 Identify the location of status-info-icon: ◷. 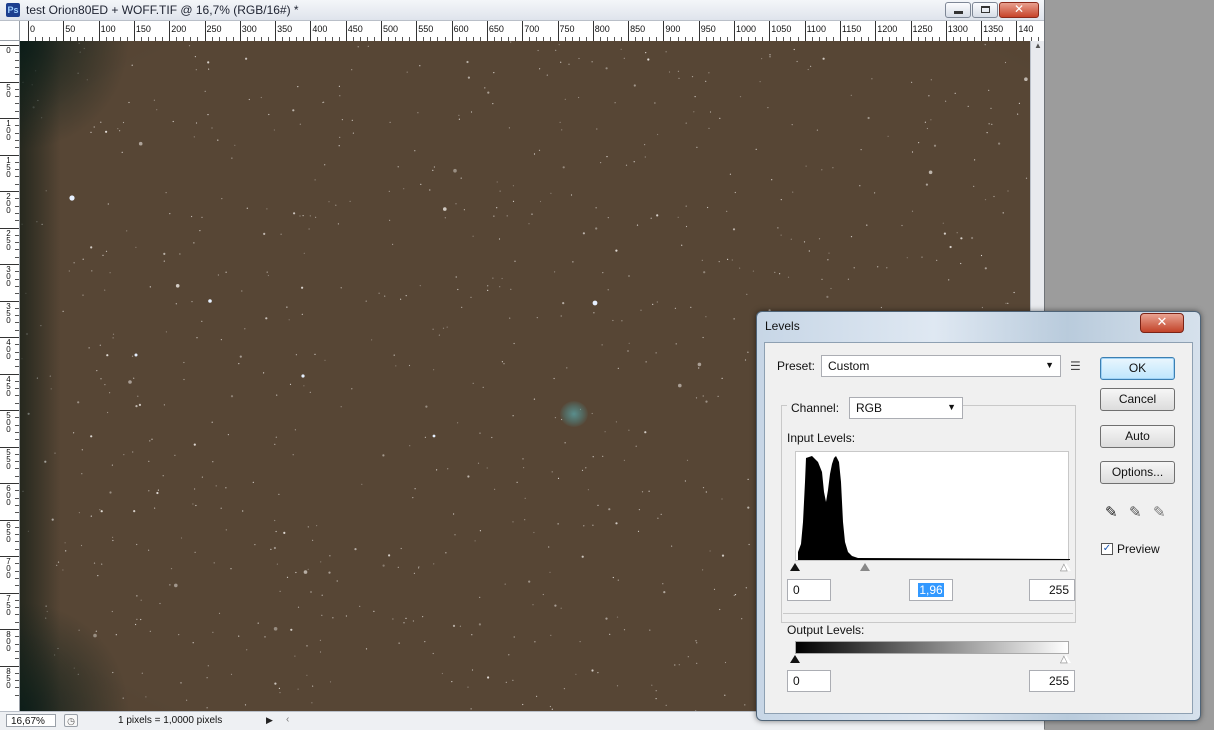
(71, 720).